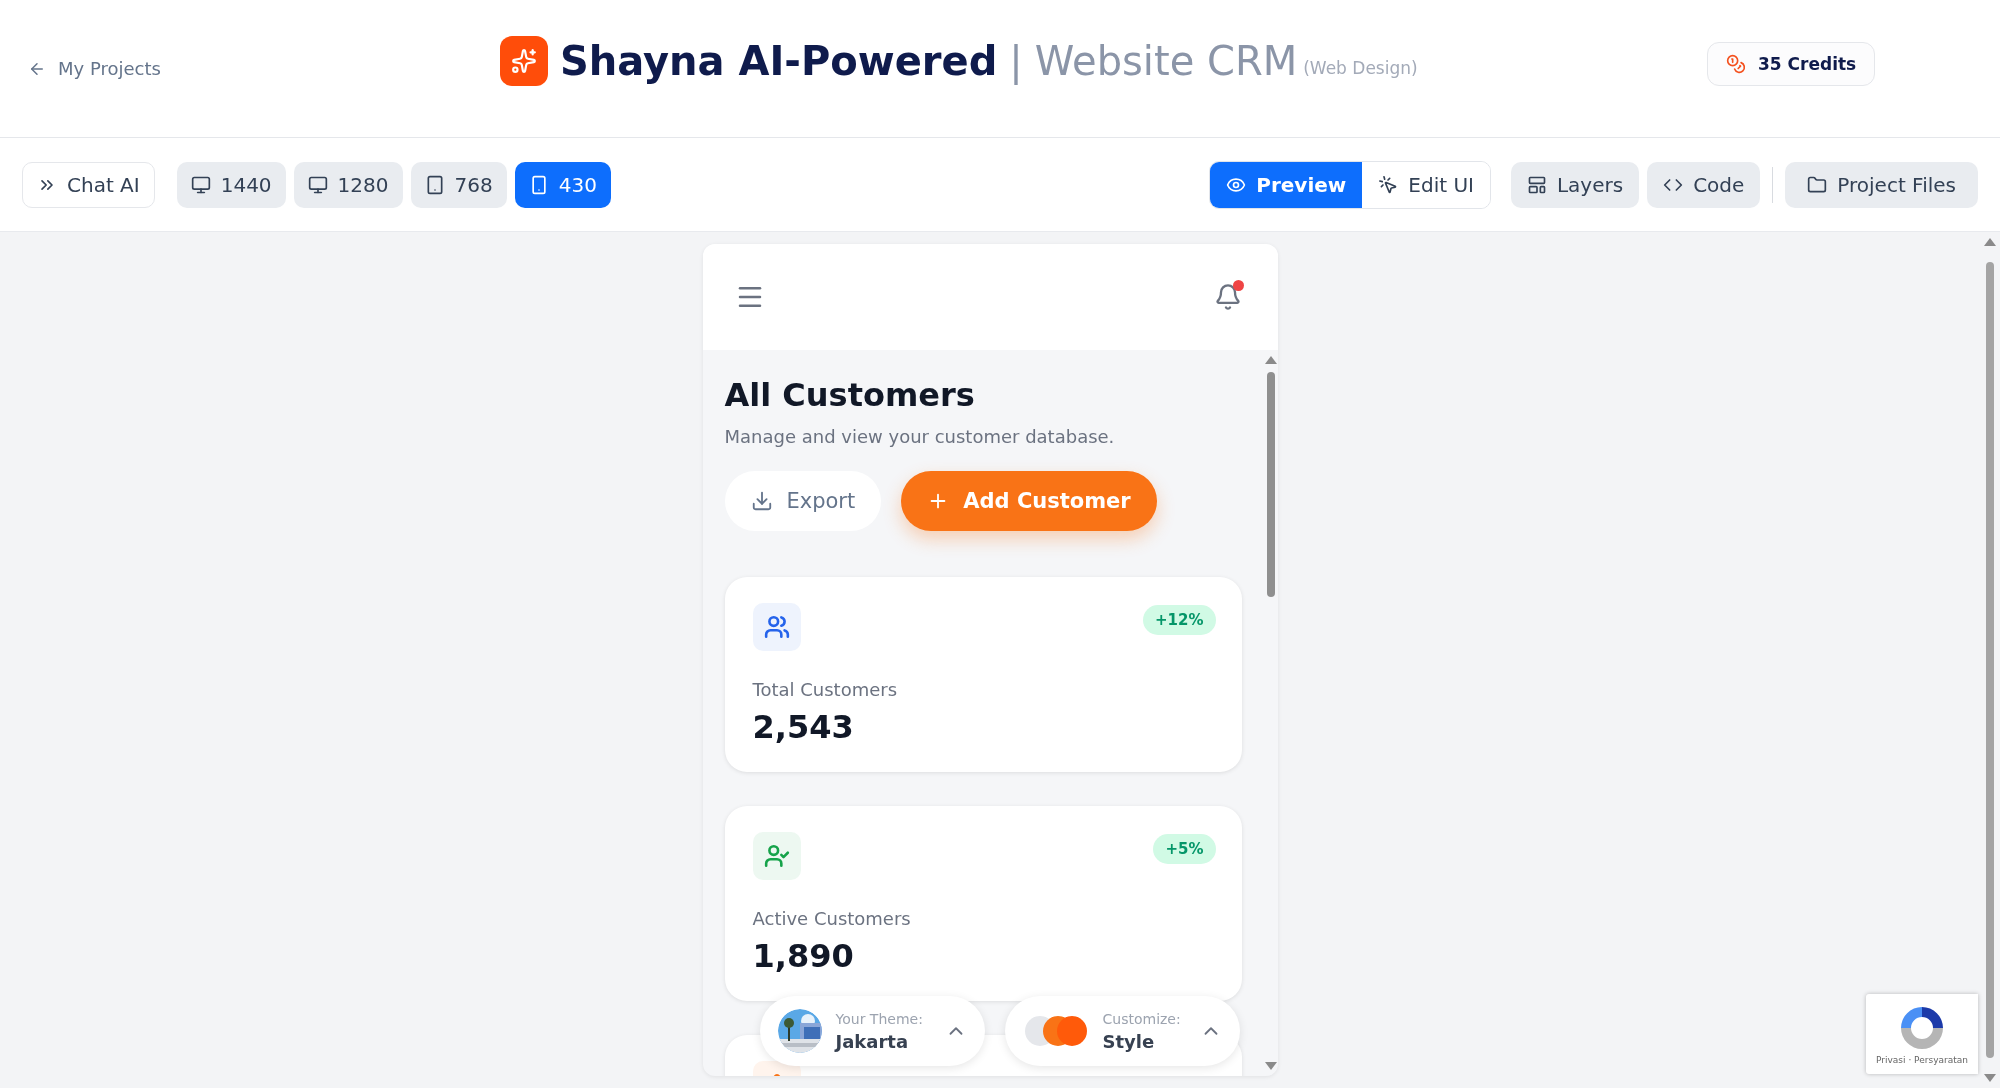 Image resolution: width=2000 pixels, height=1088 pixels. Describe the element at coordinates (1791, 64) in the screenshot. I see `credits-badge: 35 Credits` at that location.